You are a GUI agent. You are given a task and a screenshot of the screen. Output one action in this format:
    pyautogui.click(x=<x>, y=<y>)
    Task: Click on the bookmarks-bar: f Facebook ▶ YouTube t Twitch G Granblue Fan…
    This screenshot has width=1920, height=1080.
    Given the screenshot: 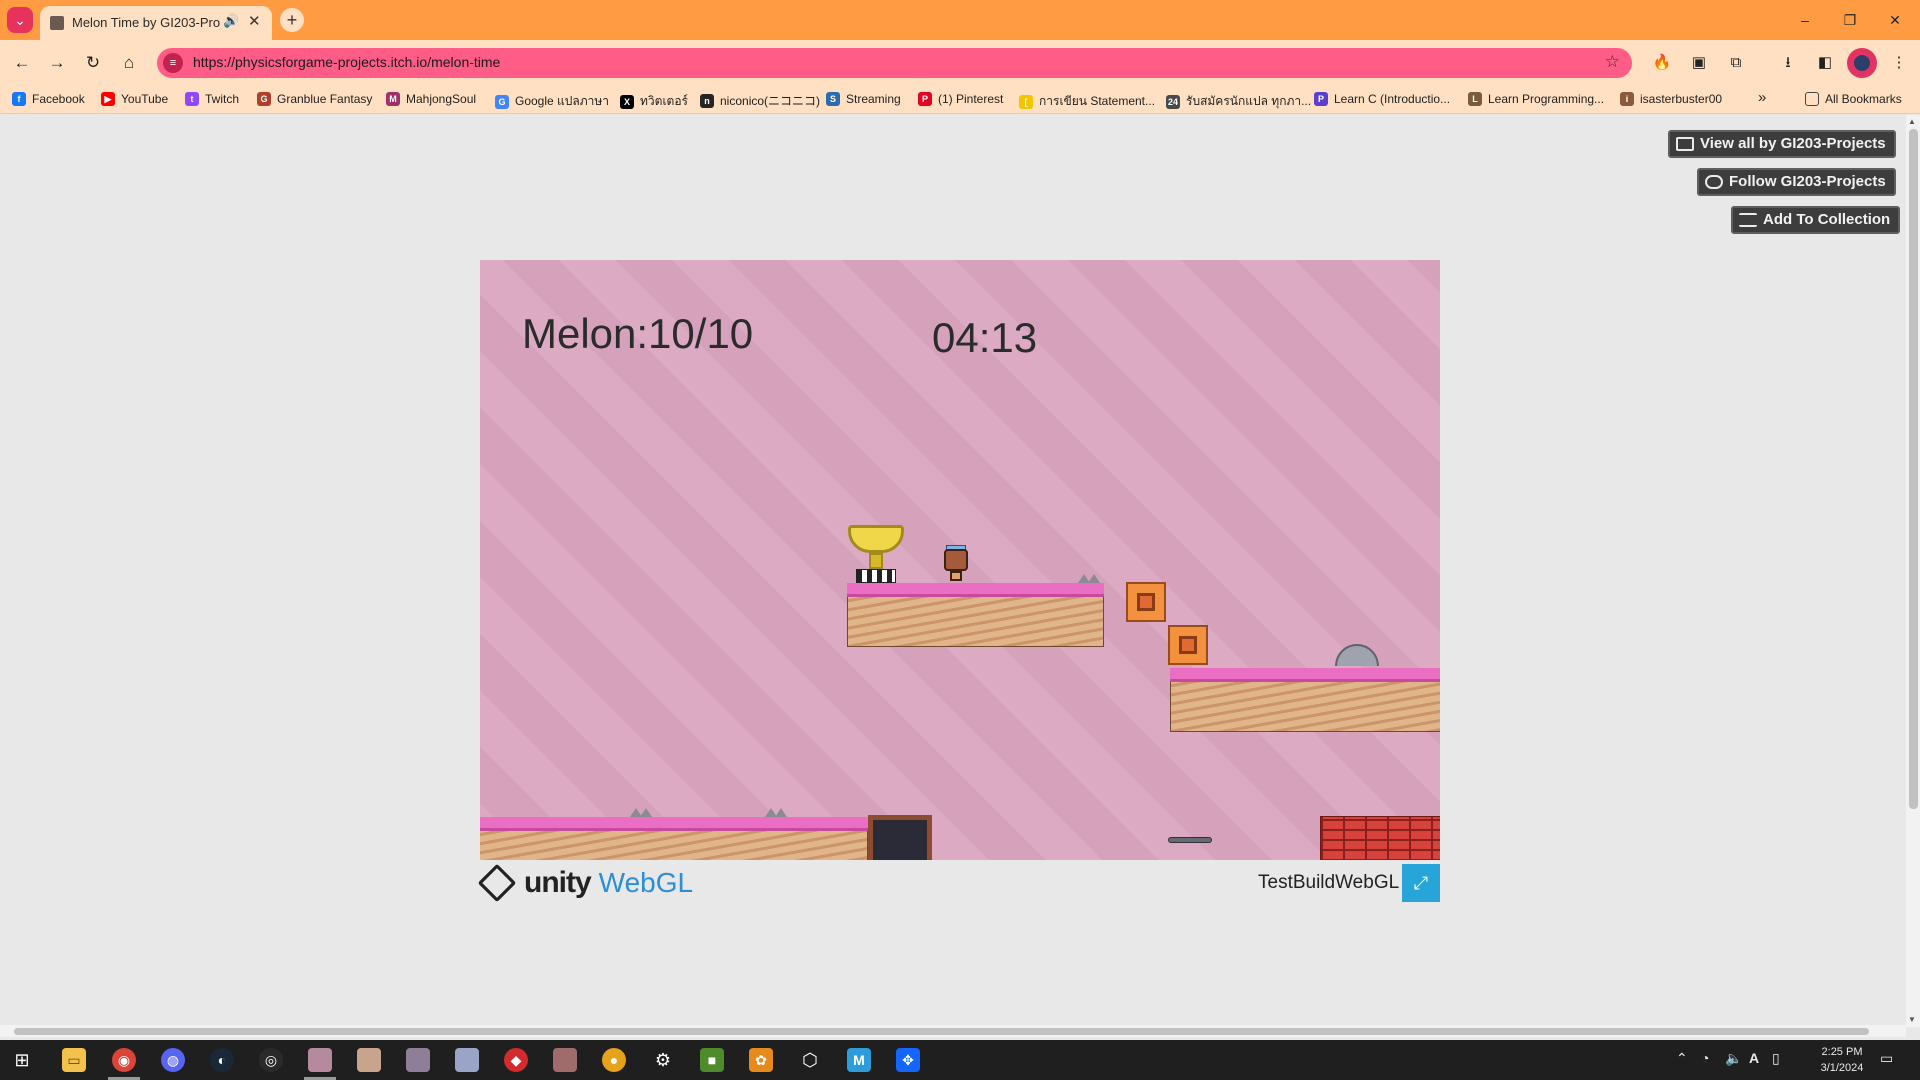 What is the action you would take?
    pyautogui.click(x=960, y=100)
    